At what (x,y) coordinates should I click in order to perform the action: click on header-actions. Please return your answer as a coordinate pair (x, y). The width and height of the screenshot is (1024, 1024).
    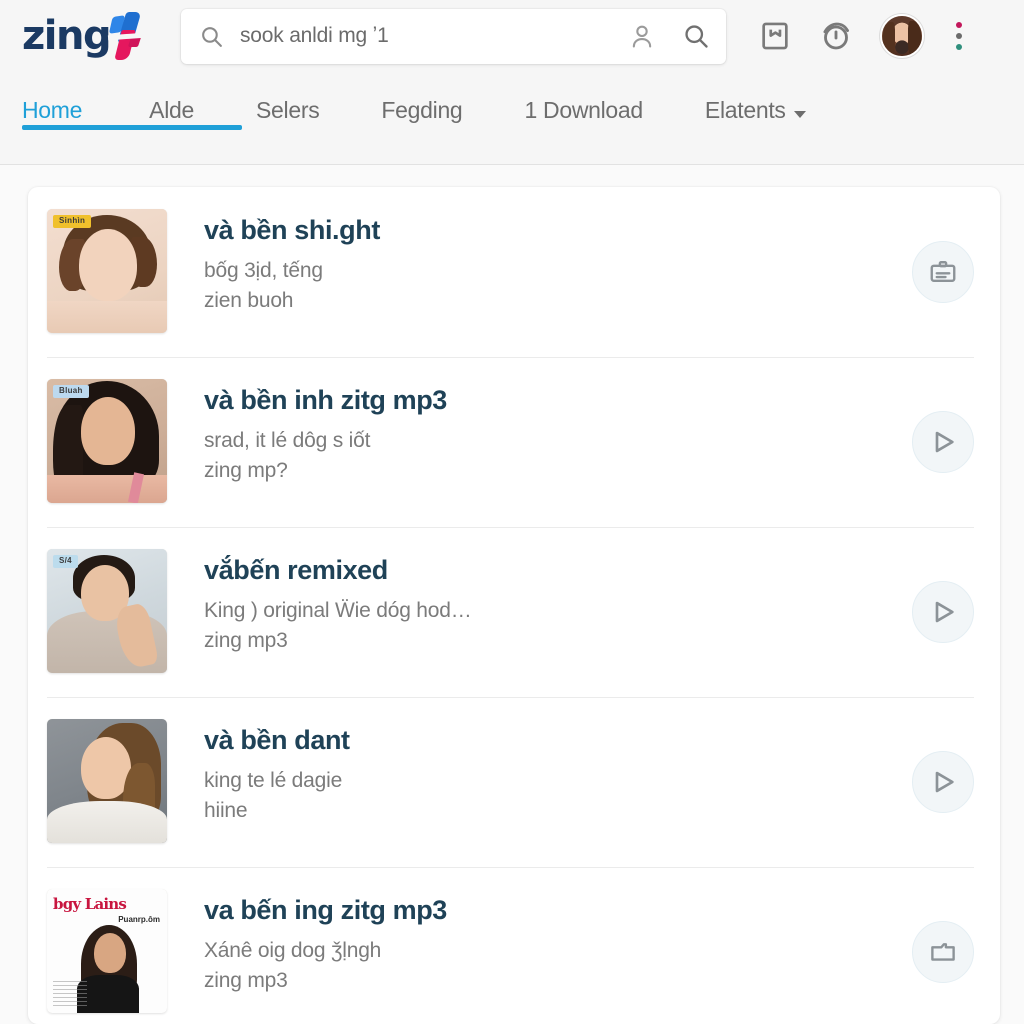
    Looking at the image, I should click on (863, 36).